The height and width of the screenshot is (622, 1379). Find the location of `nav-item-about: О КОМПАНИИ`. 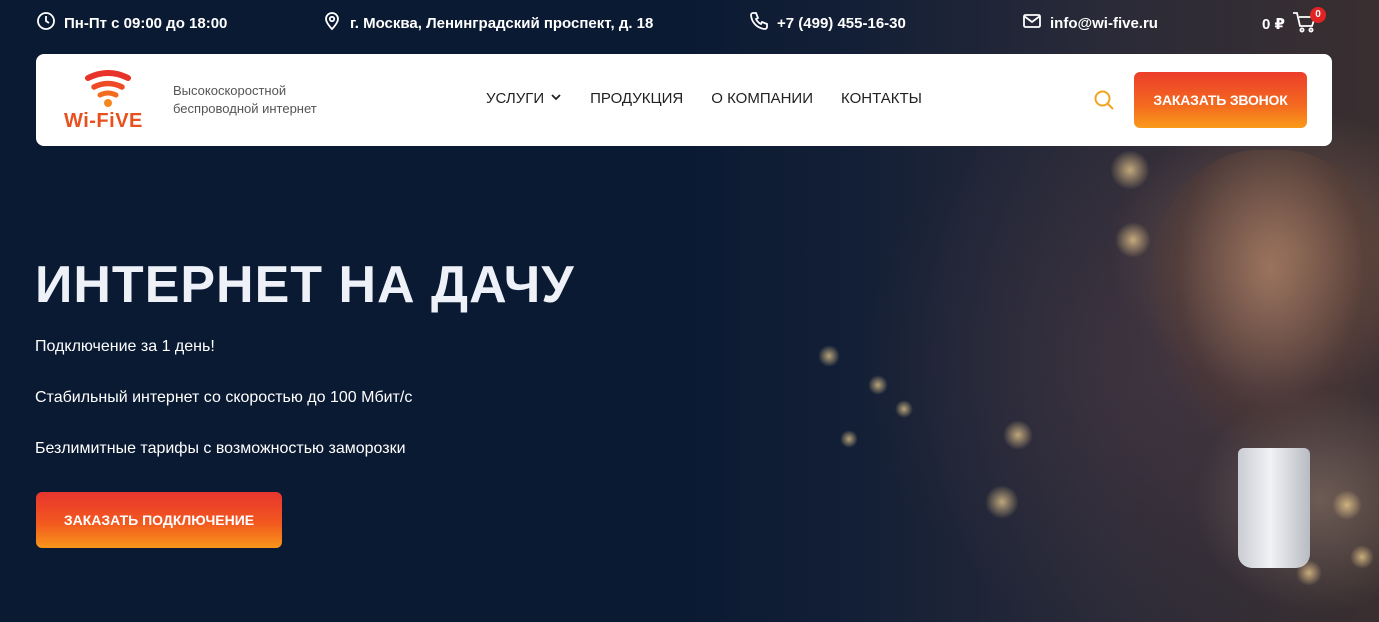

nav-item-about: О КОМПАНИИ is located at coordinates (762, 98).